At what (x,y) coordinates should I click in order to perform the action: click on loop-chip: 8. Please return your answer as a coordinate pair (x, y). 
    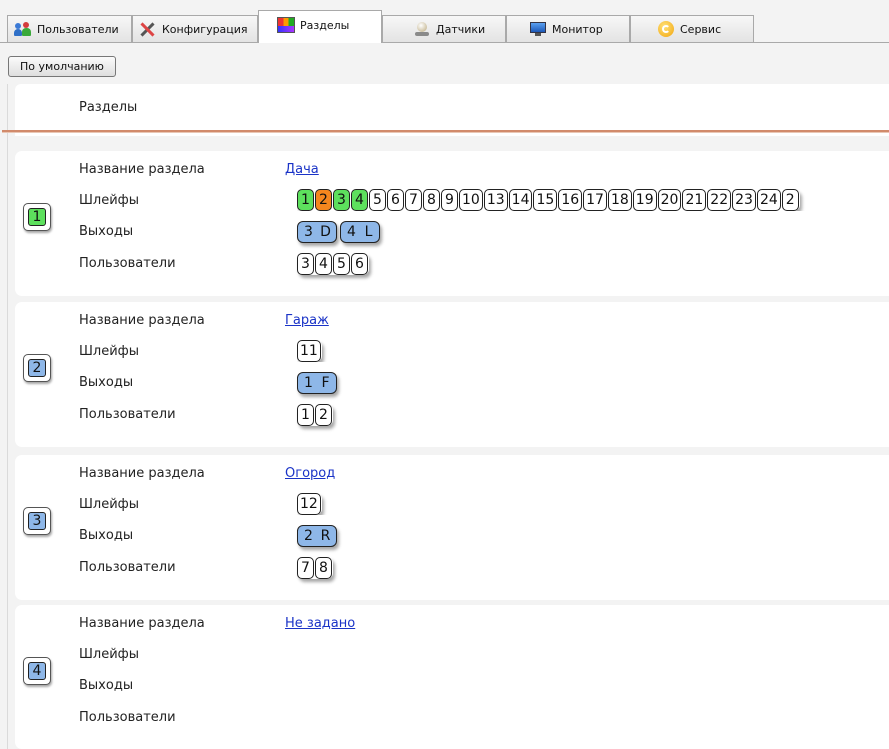
    Looking at the image, I should click on (431, 200).